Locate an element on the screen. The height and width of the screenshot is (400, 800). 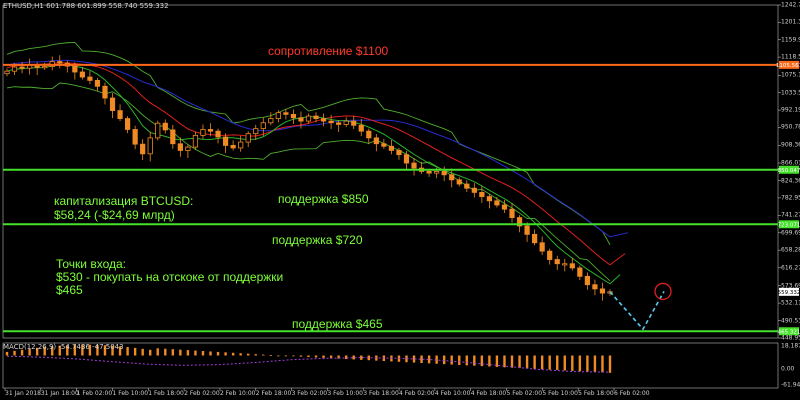
level-price-label: 723.071 is located at coordinates (789, 225).